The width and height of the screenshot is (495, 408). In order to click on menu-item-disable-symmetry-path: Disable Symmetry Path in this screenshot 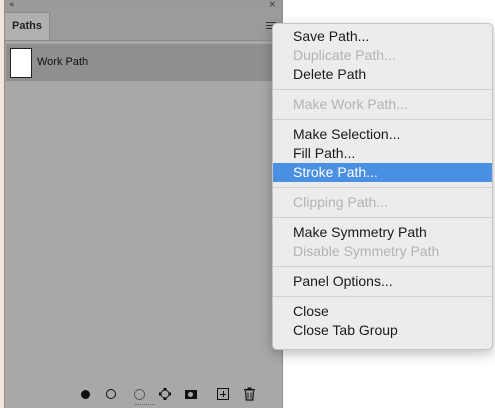, I will do `click(366, 251)`.